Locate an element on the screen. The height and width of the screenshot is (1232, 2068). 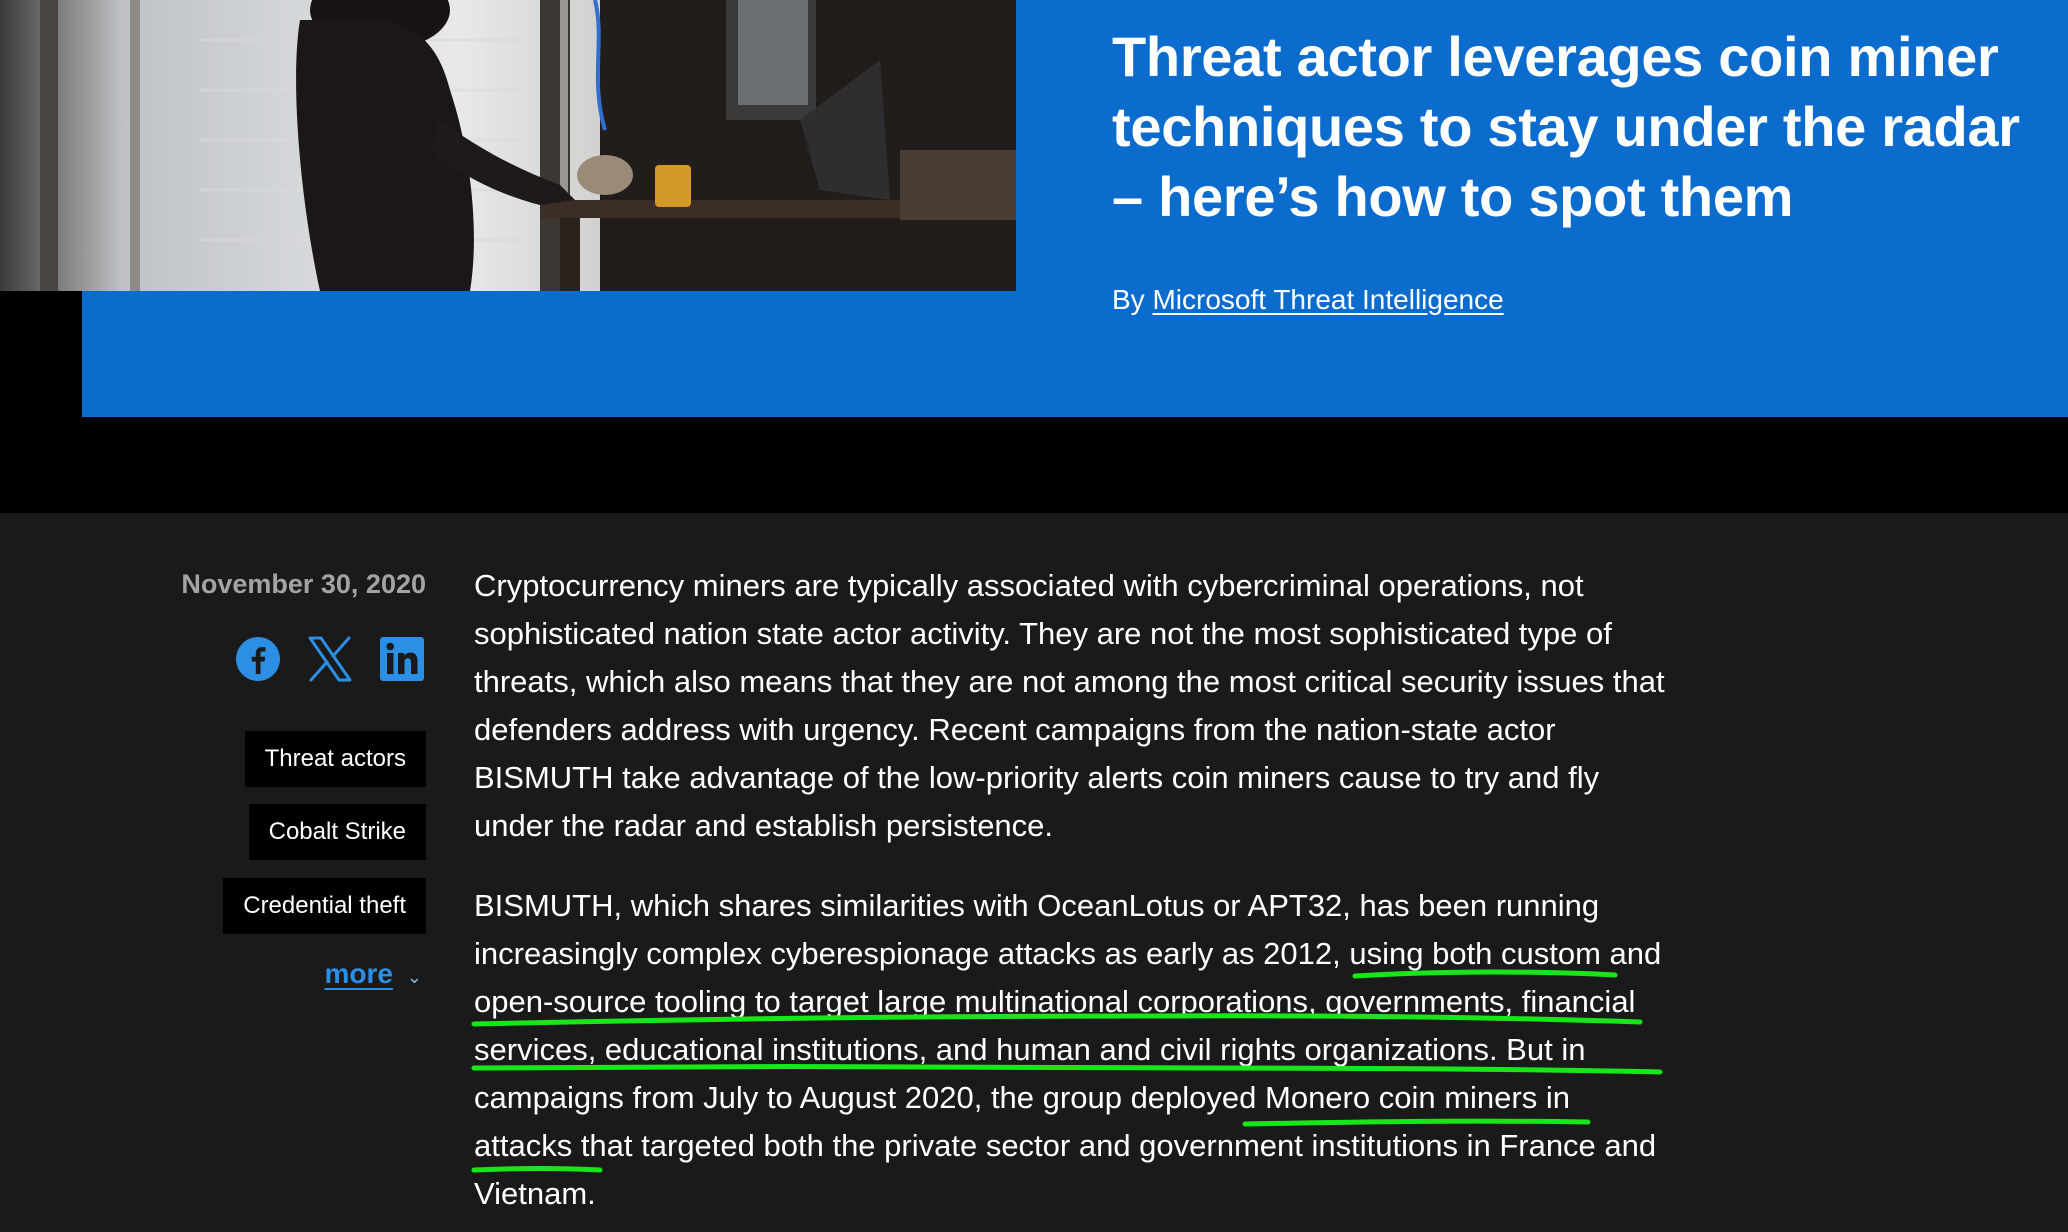
hero-photo is located at coordinates (508, 145).